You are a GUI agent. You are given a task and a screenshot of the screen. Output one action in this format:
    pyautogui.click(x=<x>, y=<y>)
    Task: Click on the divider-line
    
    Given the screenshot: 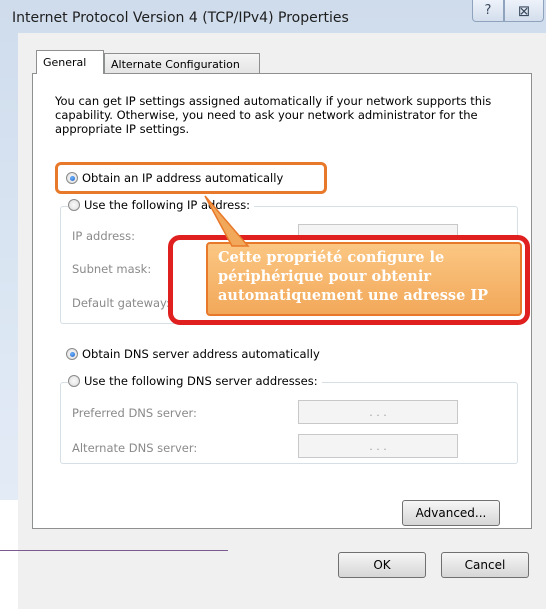 What is the action you would take?
    pyautogui.click(x=114, y=550)
    